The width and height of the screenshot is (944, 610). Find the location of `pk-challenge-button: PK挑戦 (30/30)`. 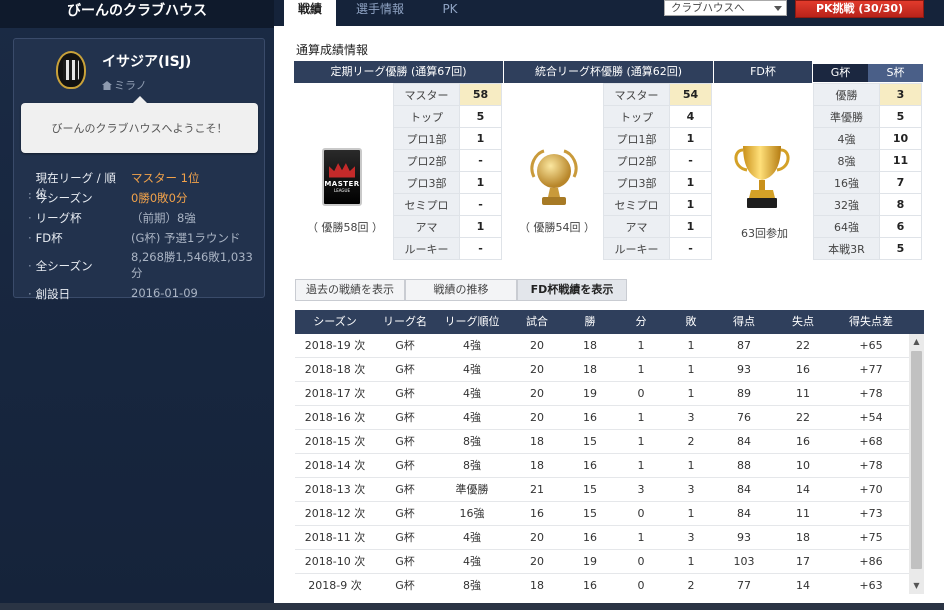

pk-challenge-button: PK挑戦 (30/30) is located at coordinates (859, 9).